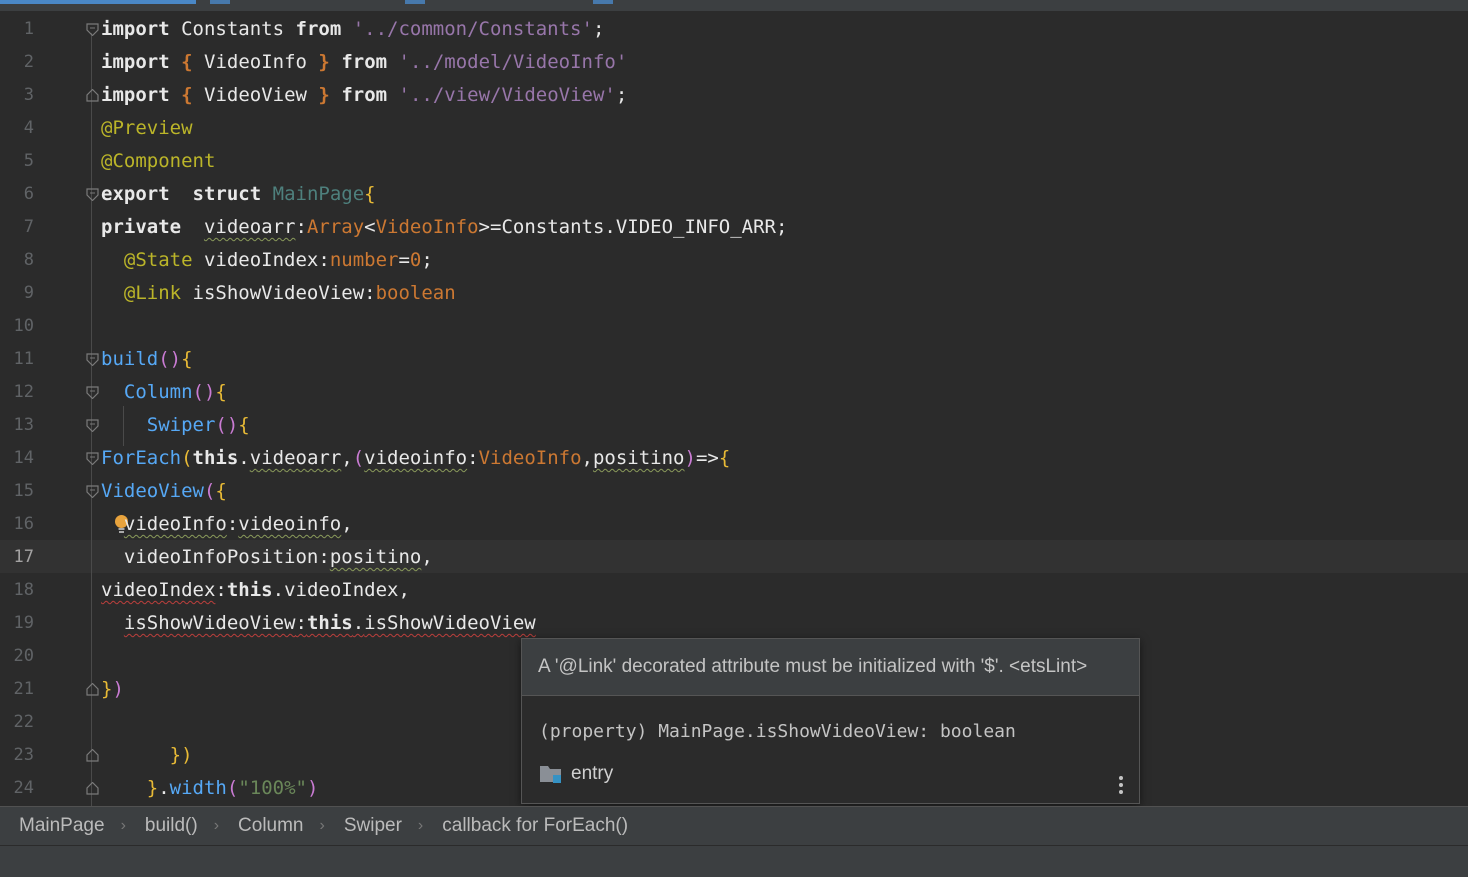  Describe the element at coordinates (164, 491) in the screenshot. I see `code-text: VideoView({` at that location.